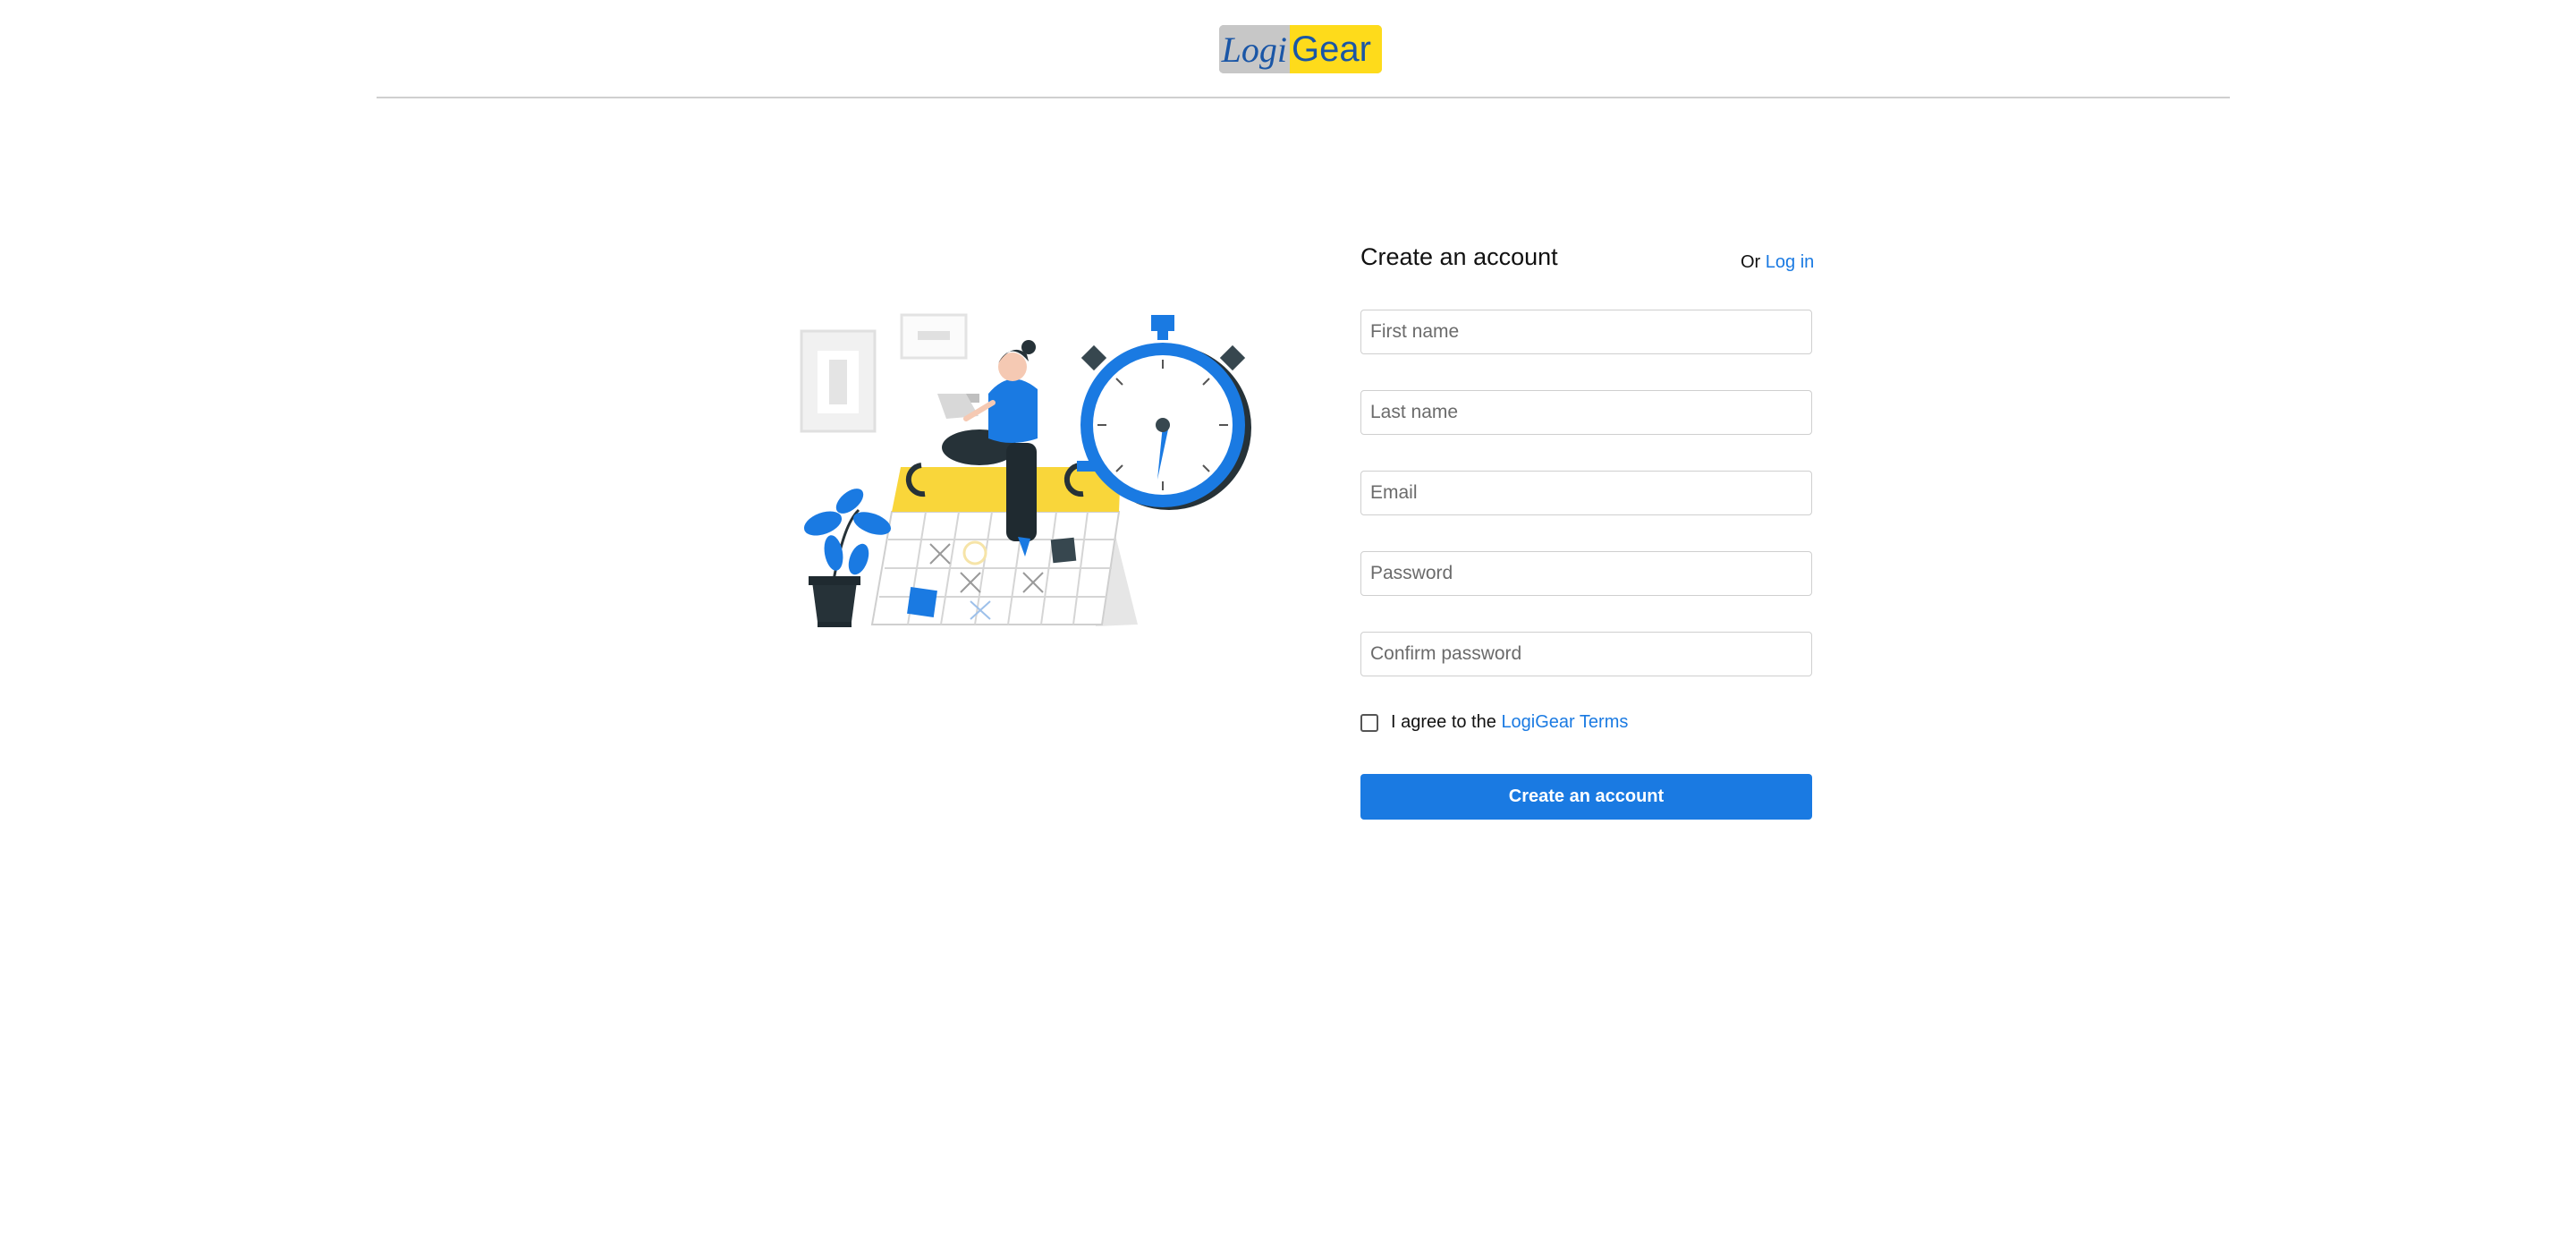  I want to click on form-title: Create an account, so click(1459, 256).